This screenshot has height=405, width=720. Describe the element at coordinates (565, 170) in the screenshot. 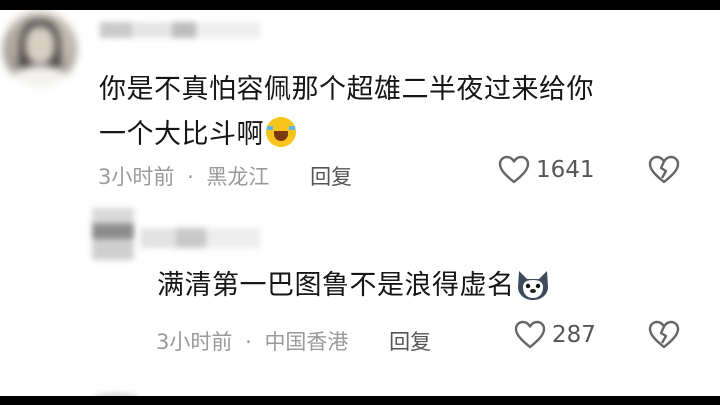

I see `like-count: 1641` at that location.